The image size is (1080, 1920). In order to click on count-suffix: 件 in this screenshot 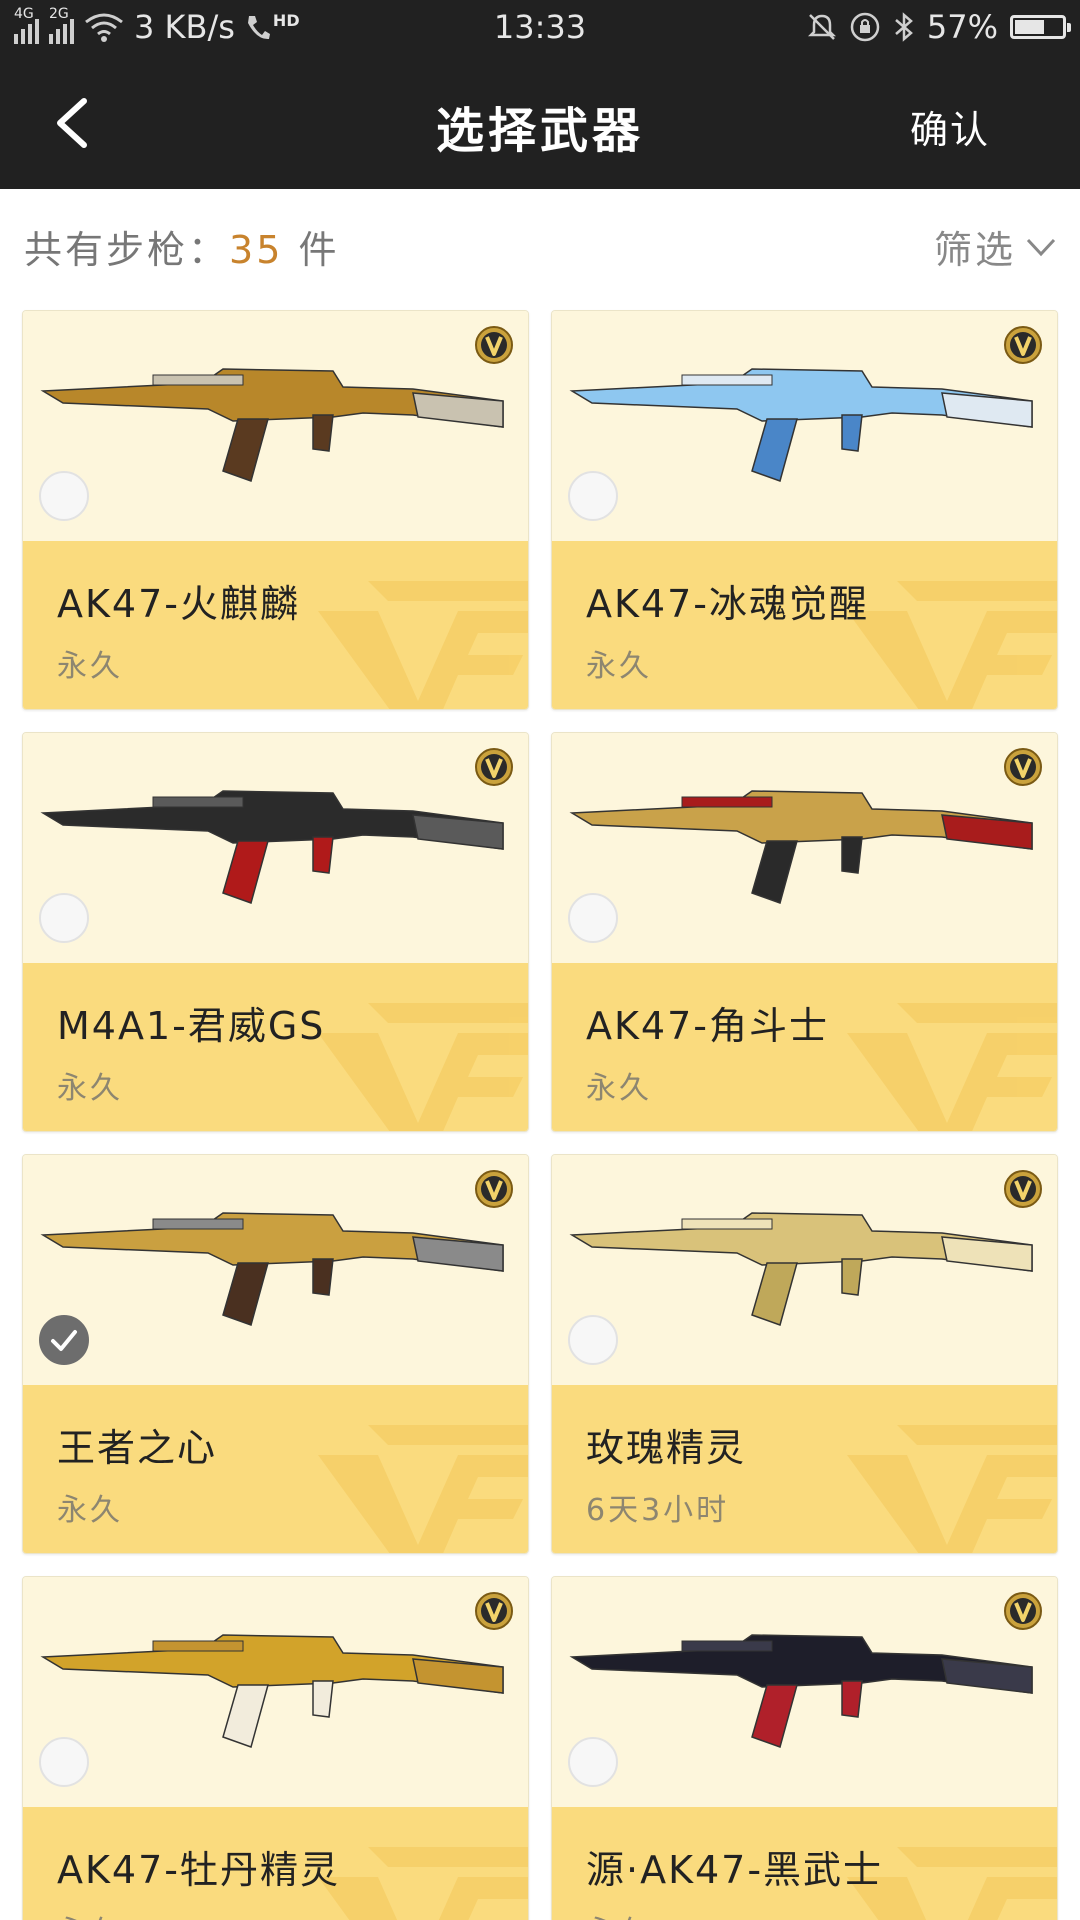, I will do `click(311, 250)`.